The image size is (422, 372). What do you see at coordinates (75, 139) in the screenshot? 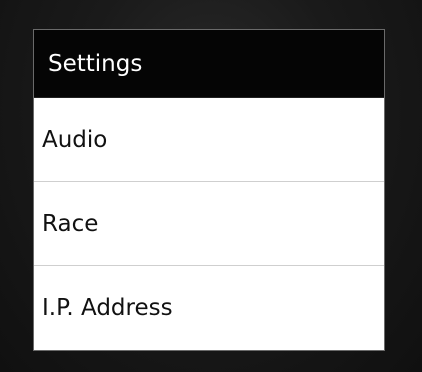
I see `menu-item-label: Audio` at bounding box center [75, 139].